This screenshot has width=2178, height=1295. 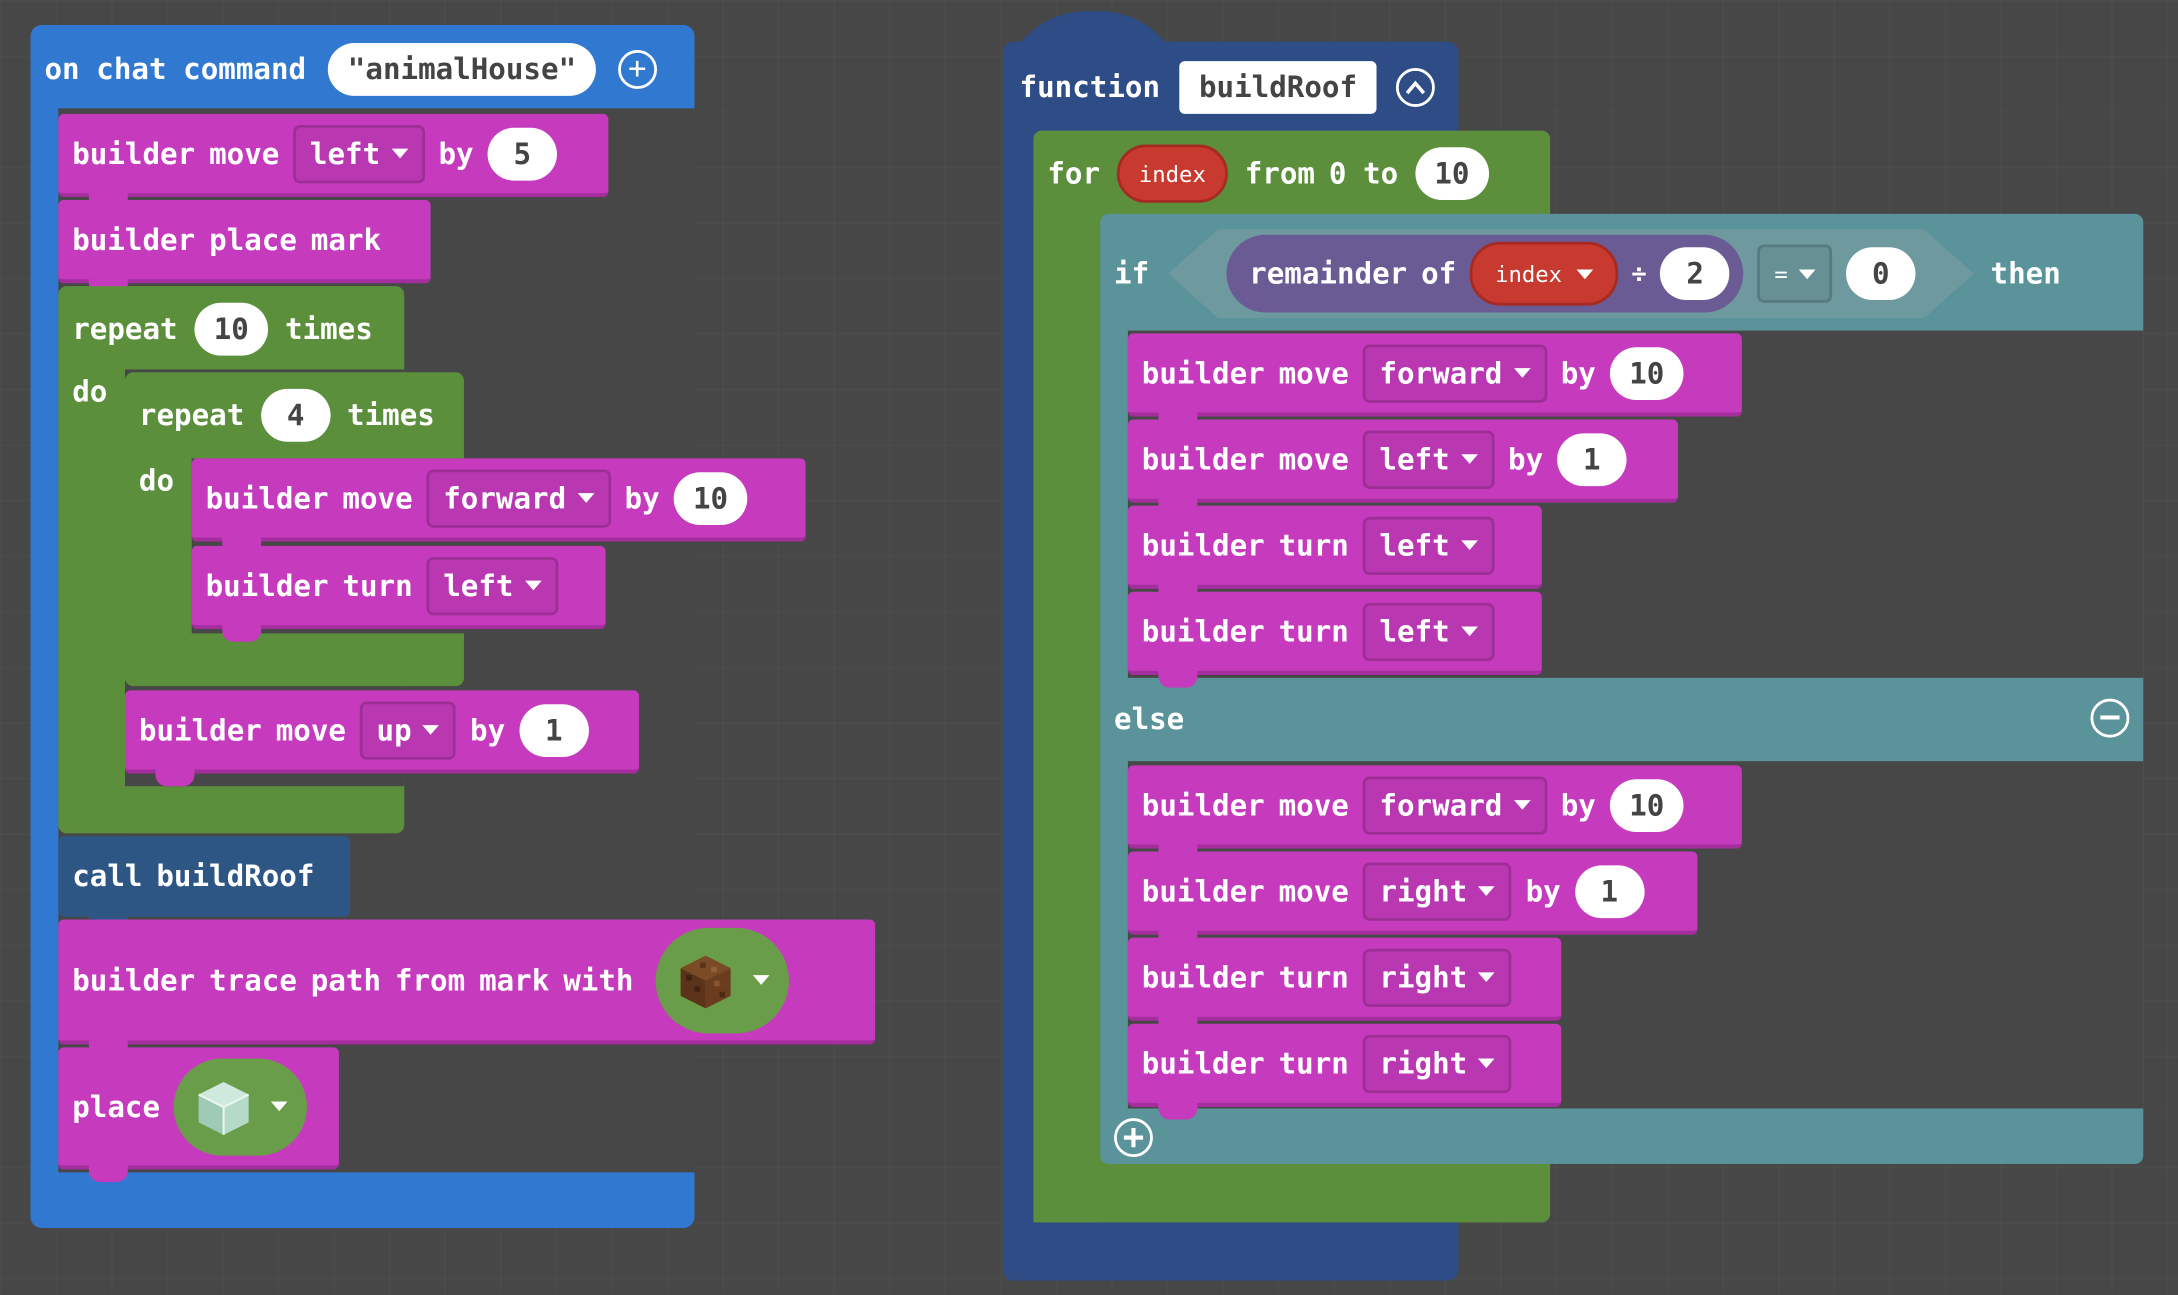 What do you see at coordinates (1948, 274) in the screenshot?
I see `condition-right-cap` at bounding box center [1948, 274].